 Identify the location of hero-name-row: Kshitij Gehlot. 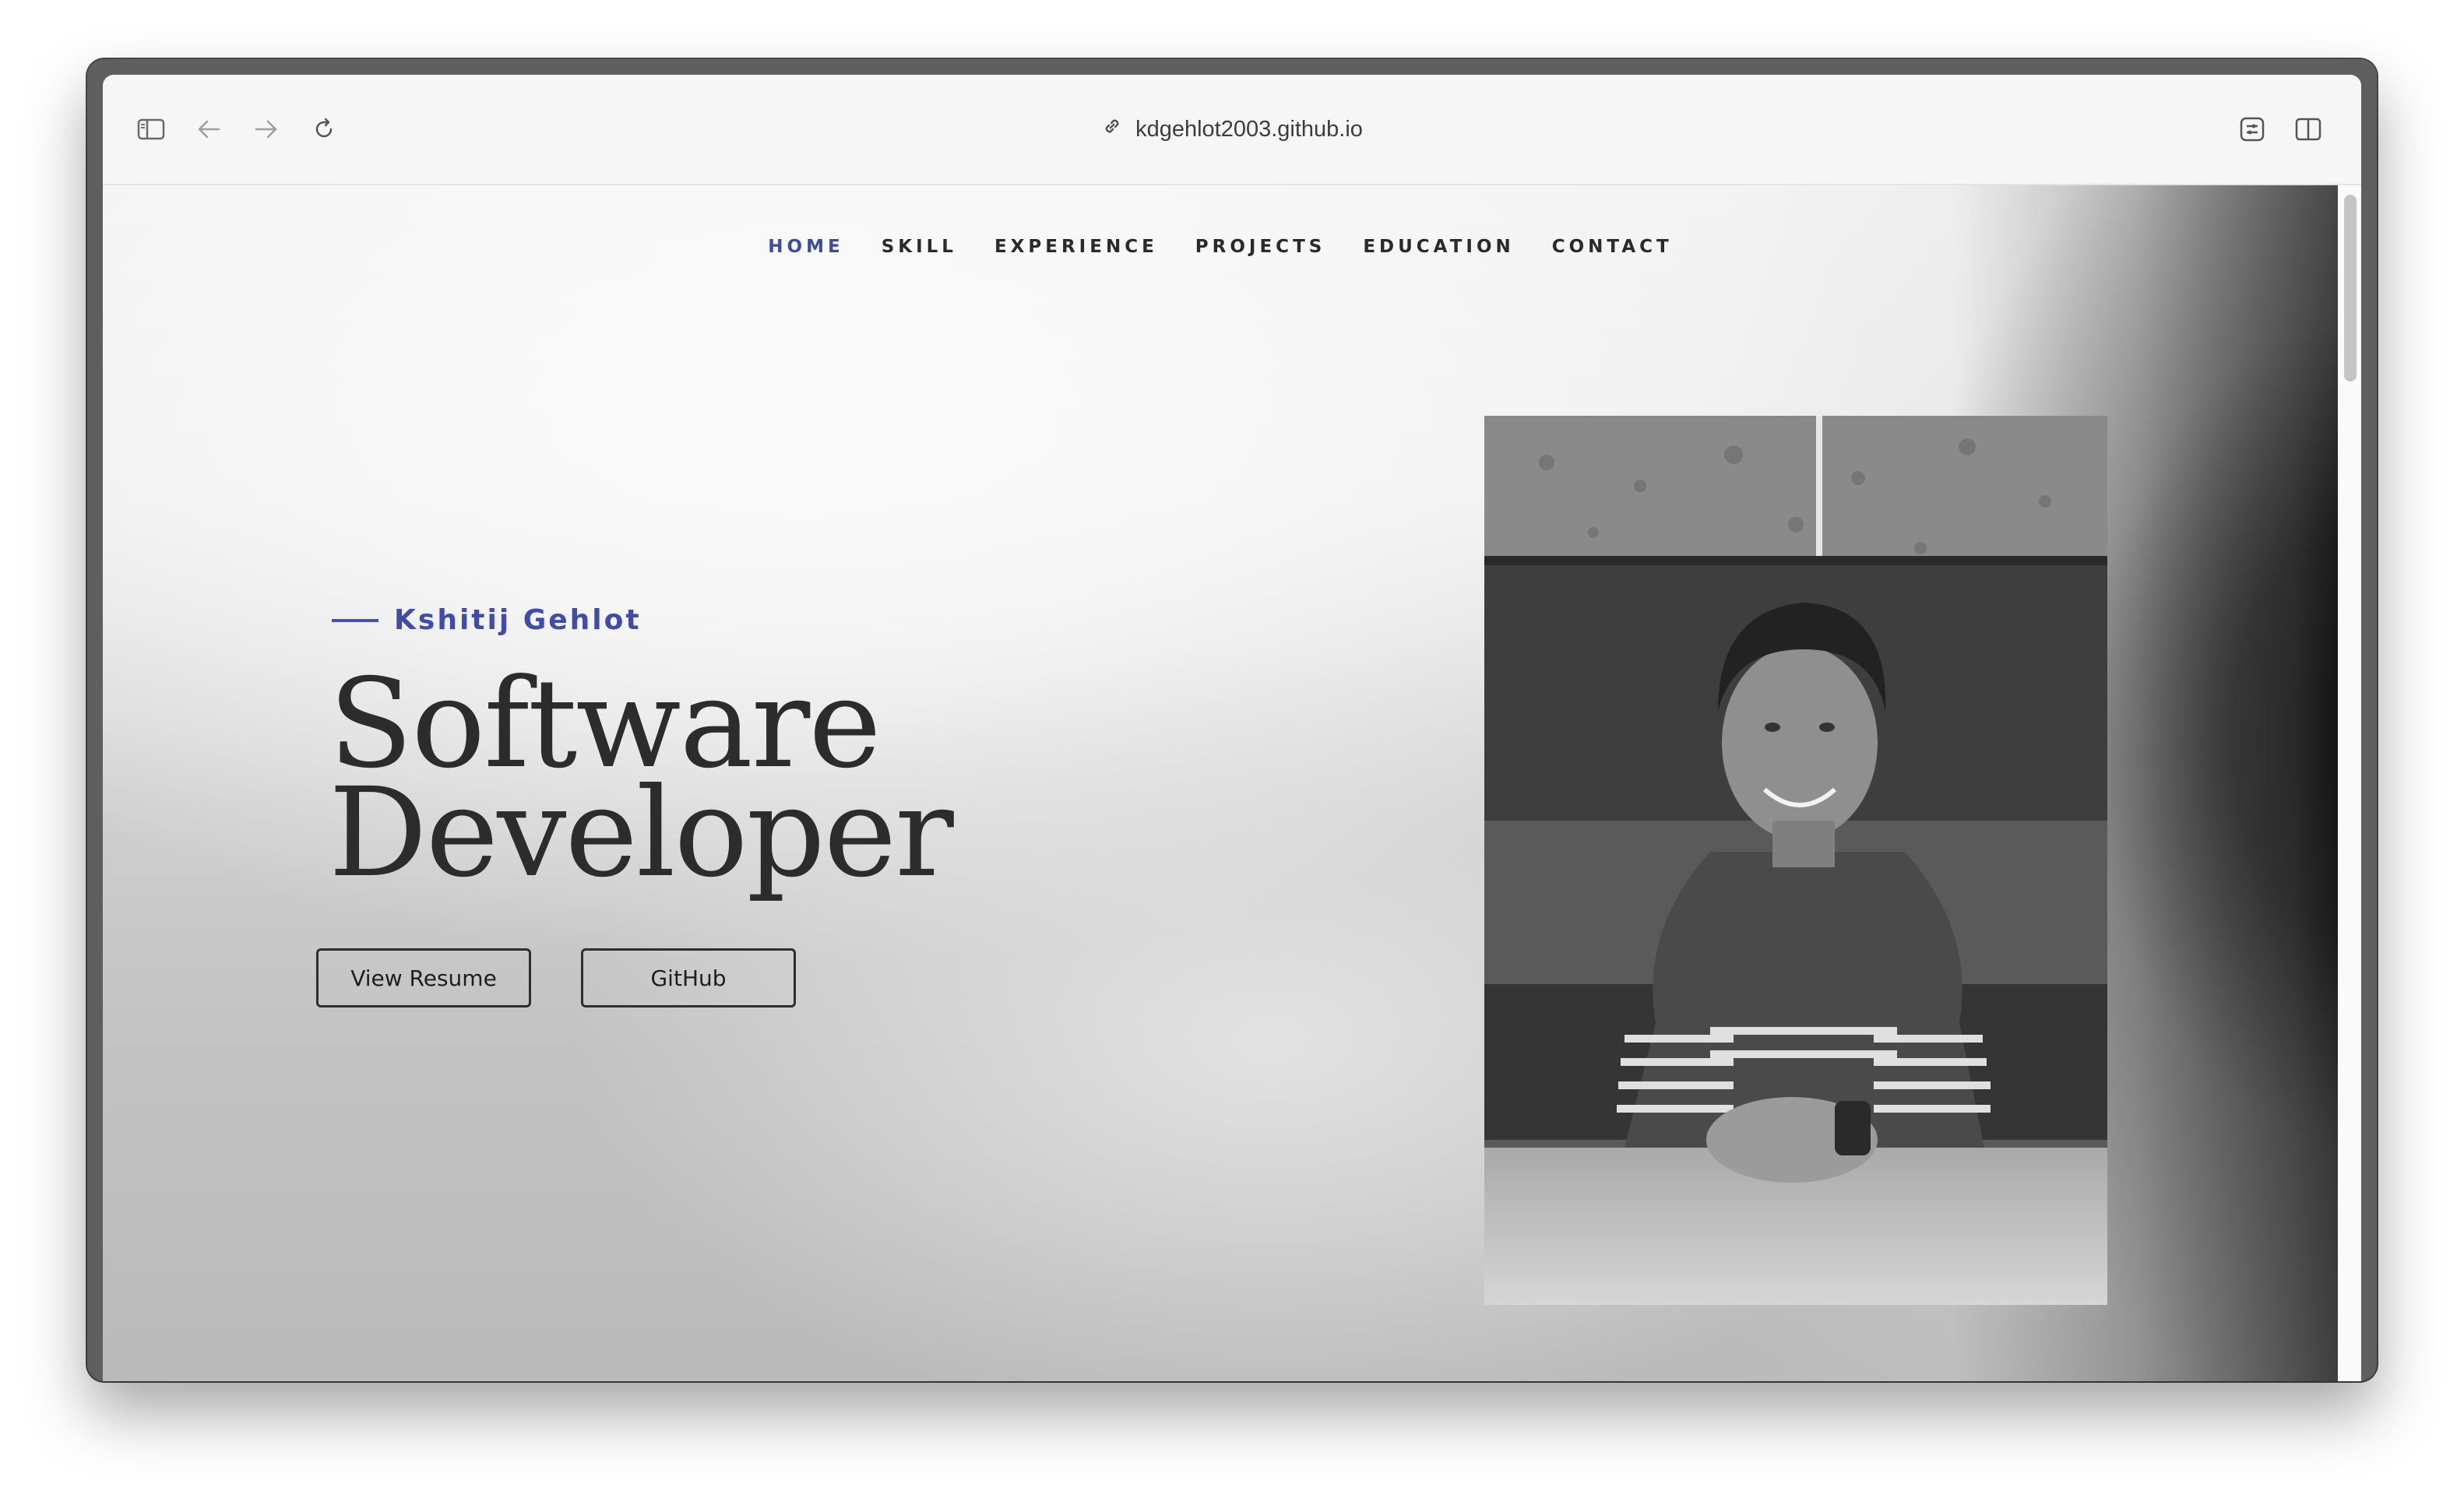
(487, 620).